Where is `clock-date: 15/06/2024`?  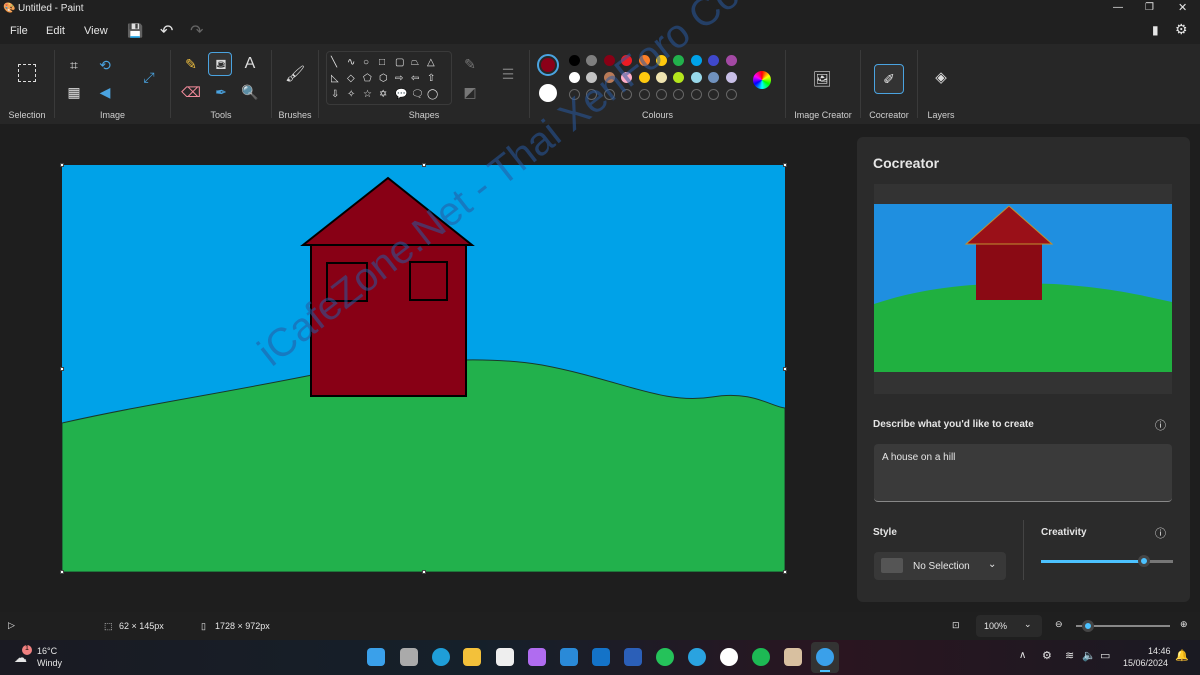 clock-date: 15/06/2024 is located at coordinates (1145, 663).